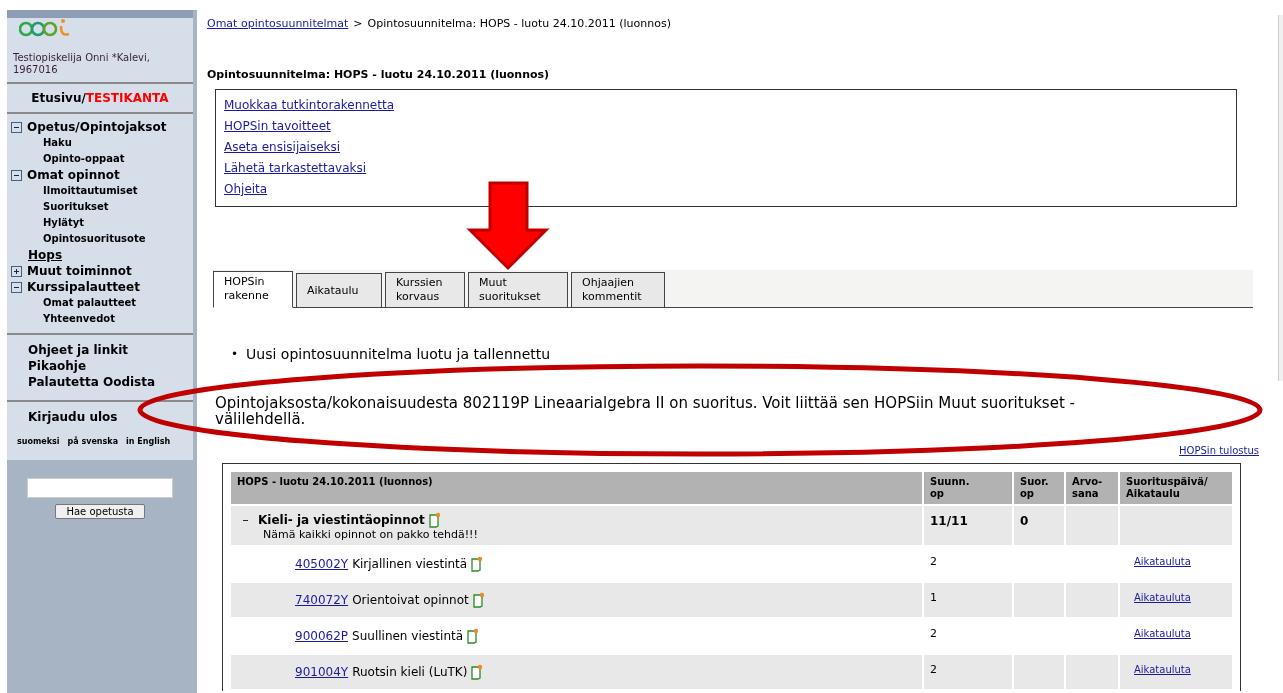  I want to click on column-header: Suor. op, so click(1039, 488).